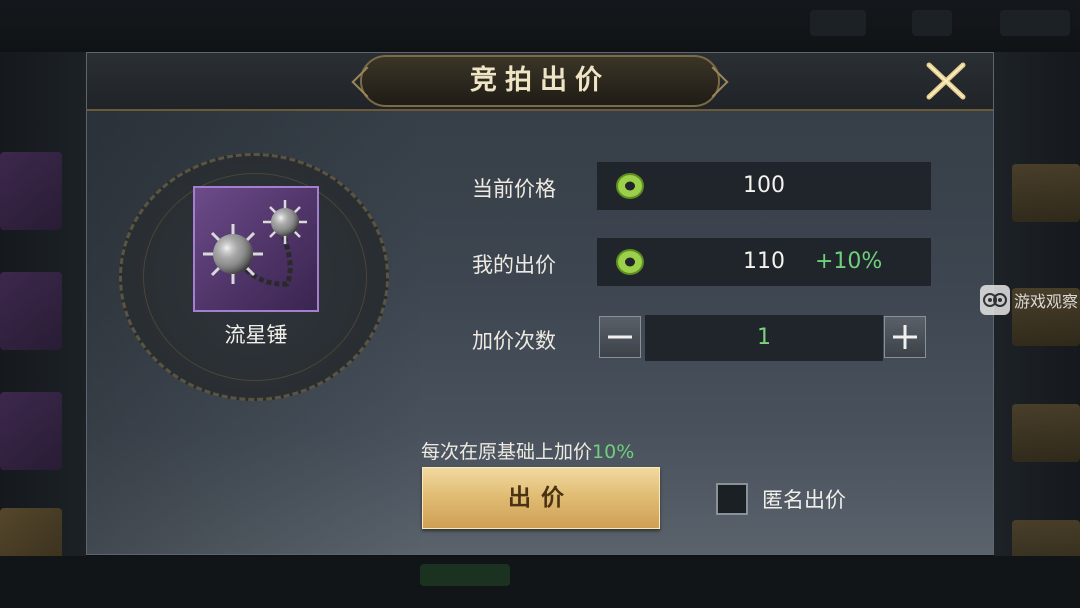 This screenshot has width=1080, height=608. I want to click on background-button-column, so click(1037, 330).